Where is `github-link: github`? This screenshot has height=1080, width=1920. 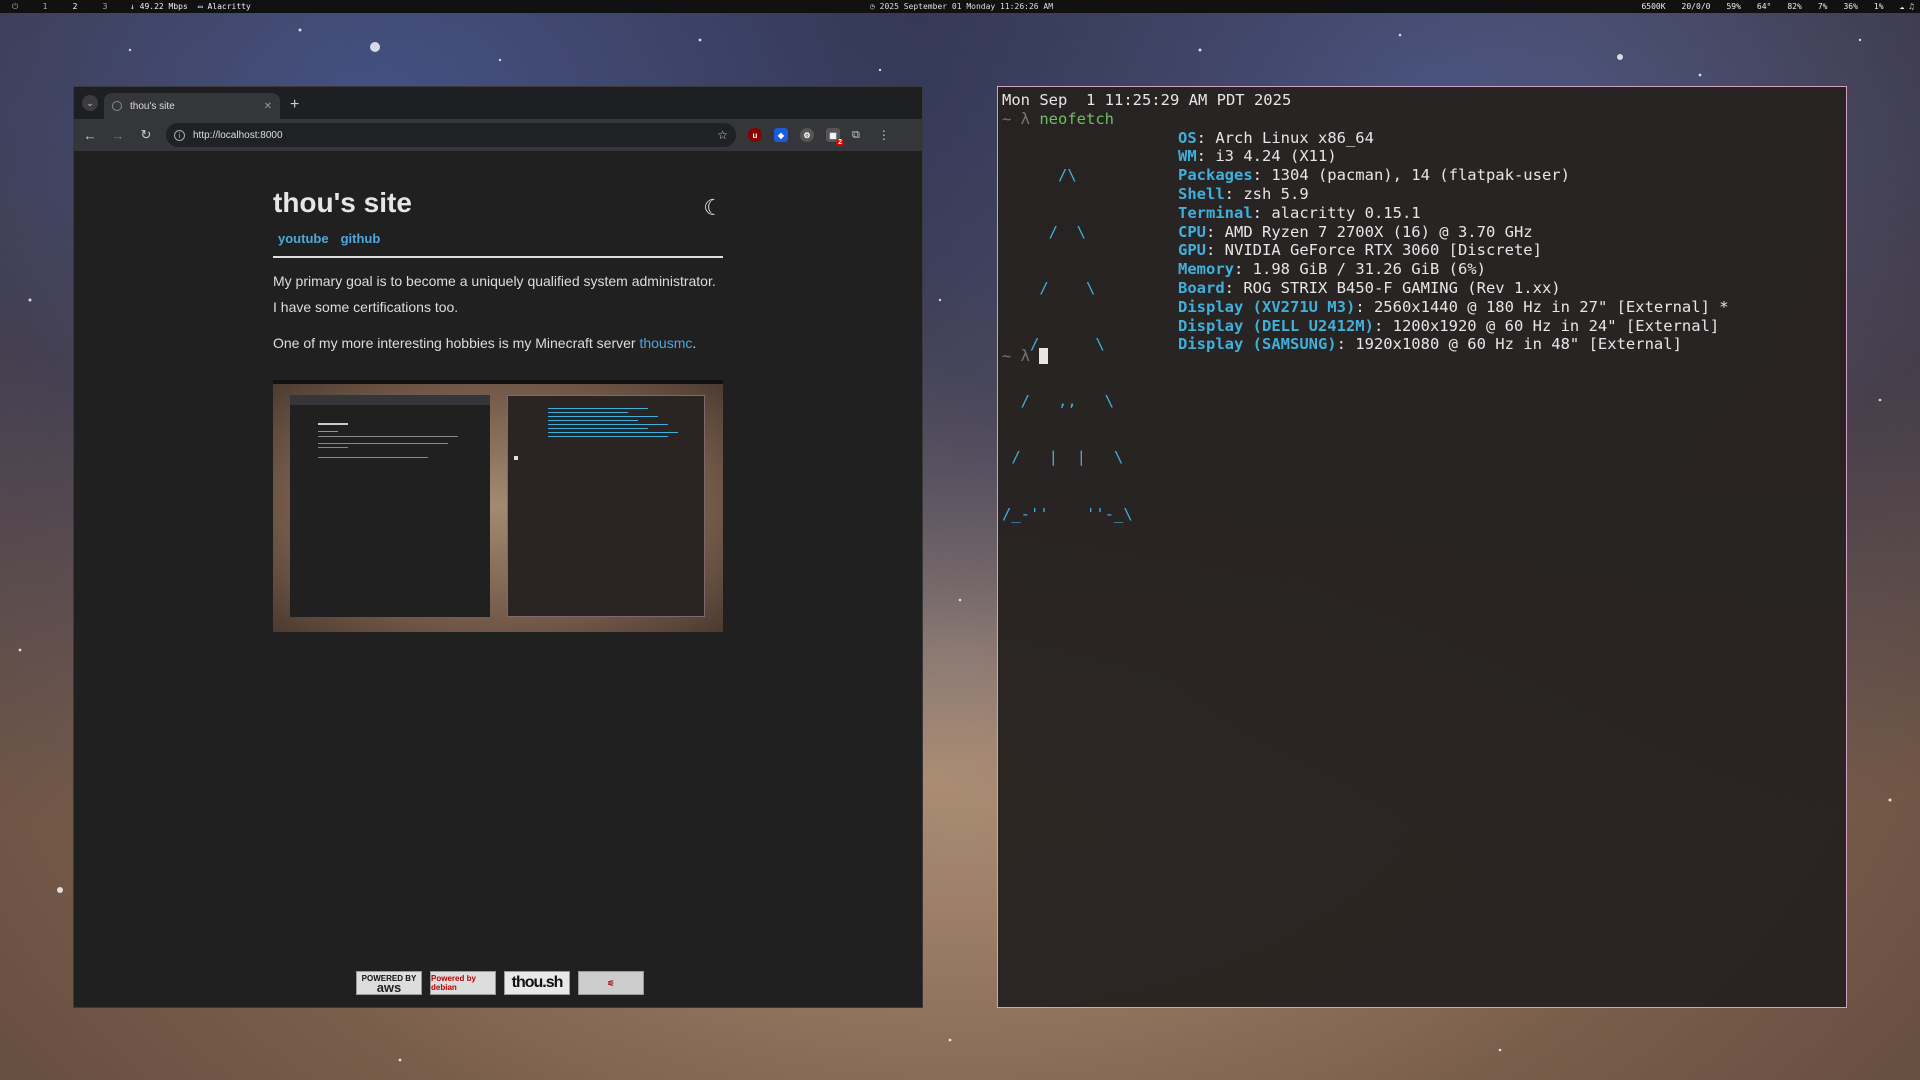 github-link: github is located at coordinates (361, 238).